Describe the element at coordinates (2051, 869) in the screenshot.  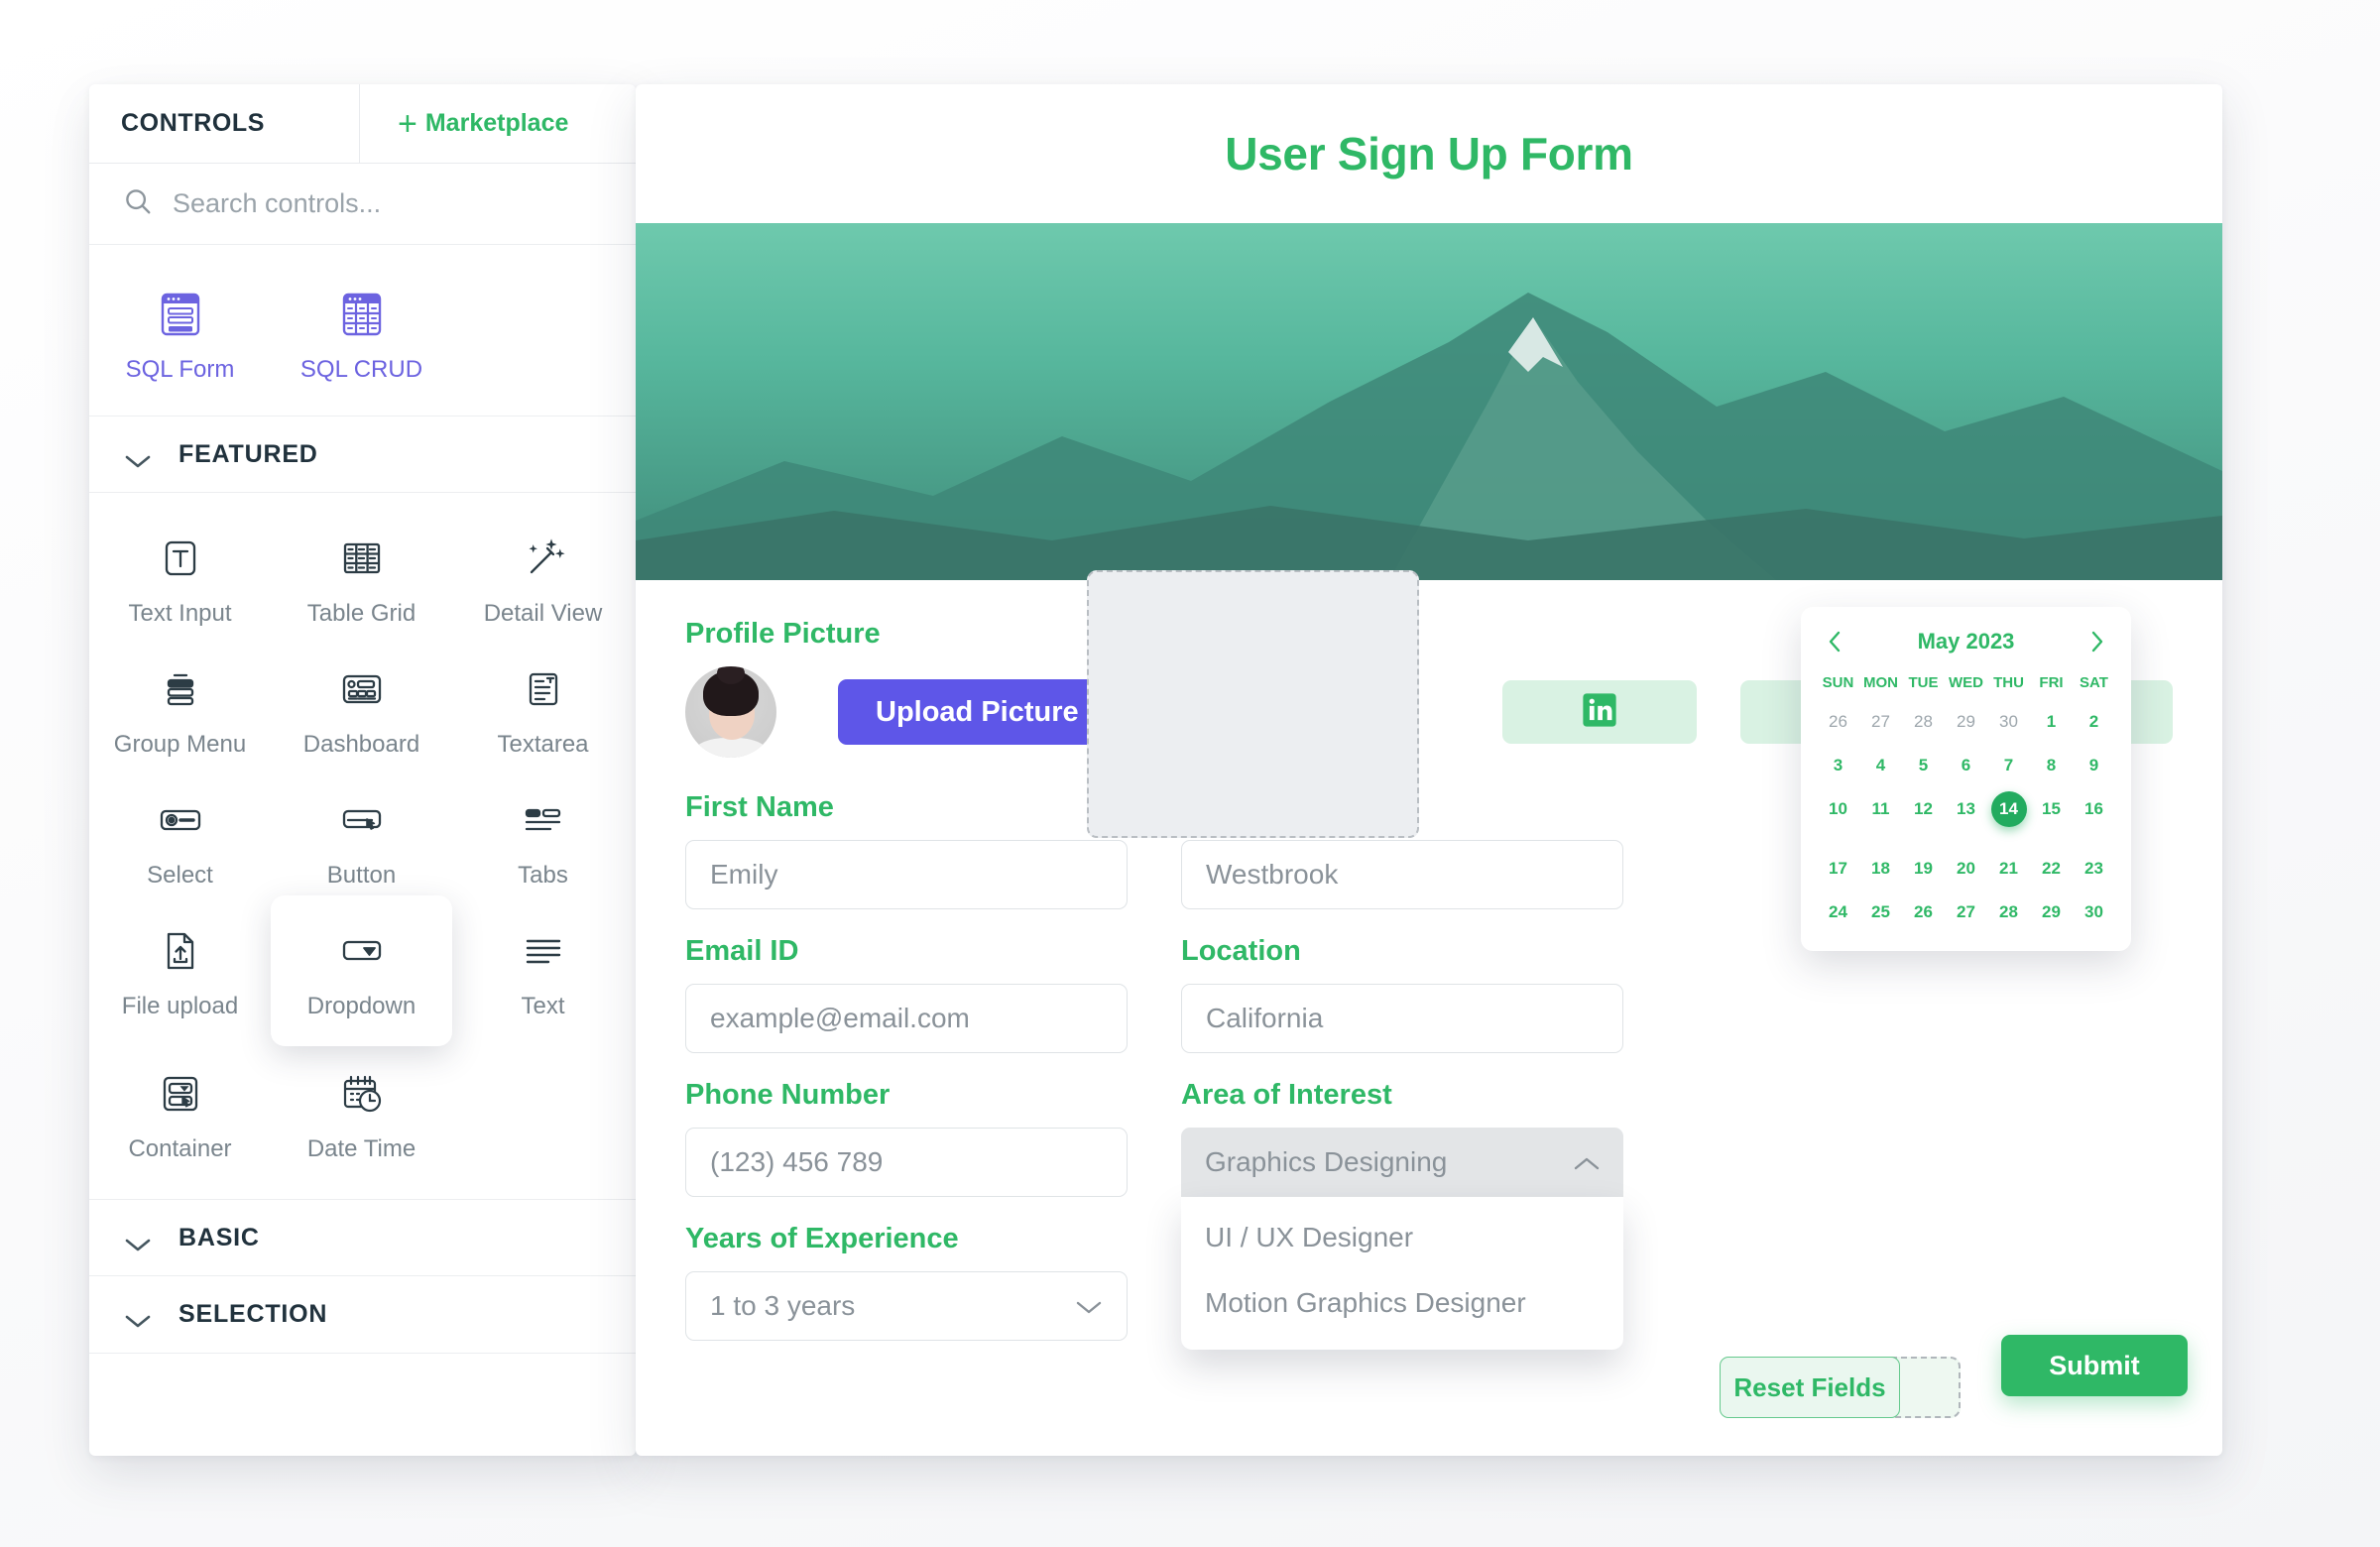
I see `calendar-day: 22` at that location.